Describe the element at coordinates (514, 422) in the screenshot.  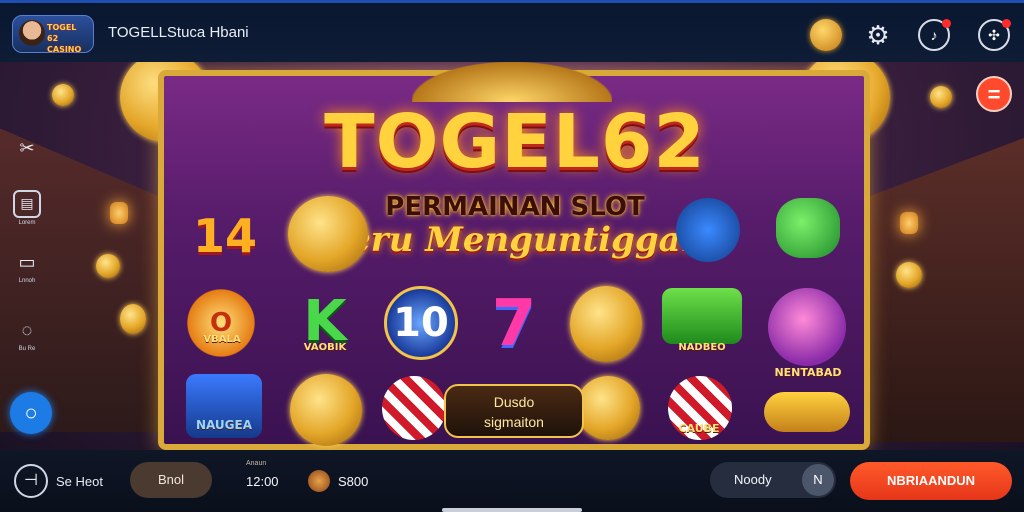
I see `spin-button-sublabel: sigmaiton` at that location.